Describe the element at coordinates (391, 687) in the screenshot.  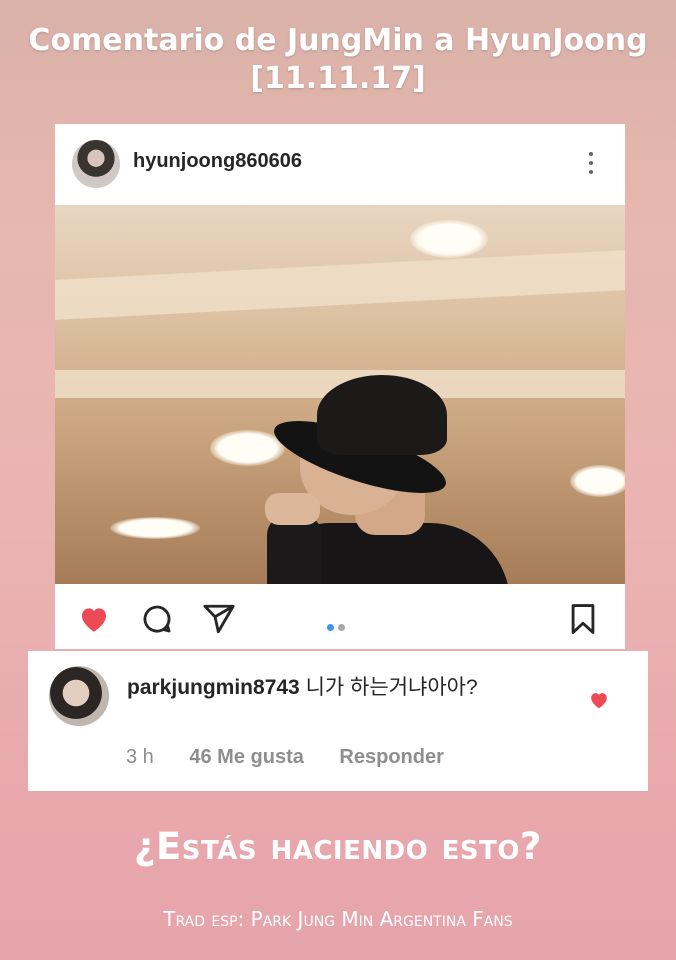
I see `comment-text: 니가 하는거냐아아?` at that location.